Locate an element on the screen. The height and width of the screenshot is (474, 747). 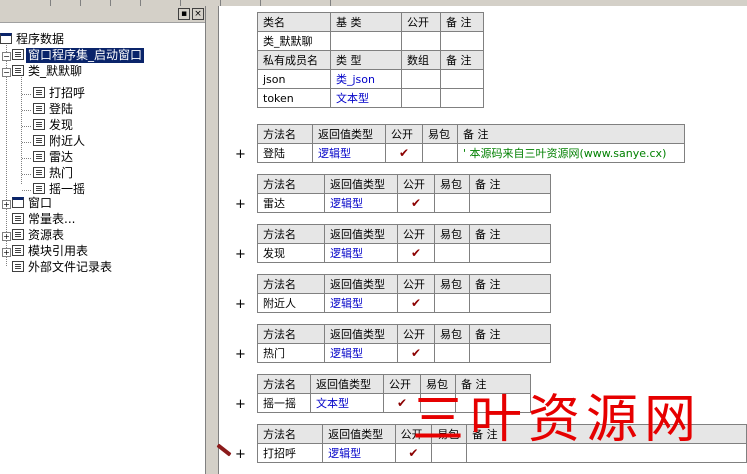
method-name-cell: 打招呼 is located at coordinates (290, 453).